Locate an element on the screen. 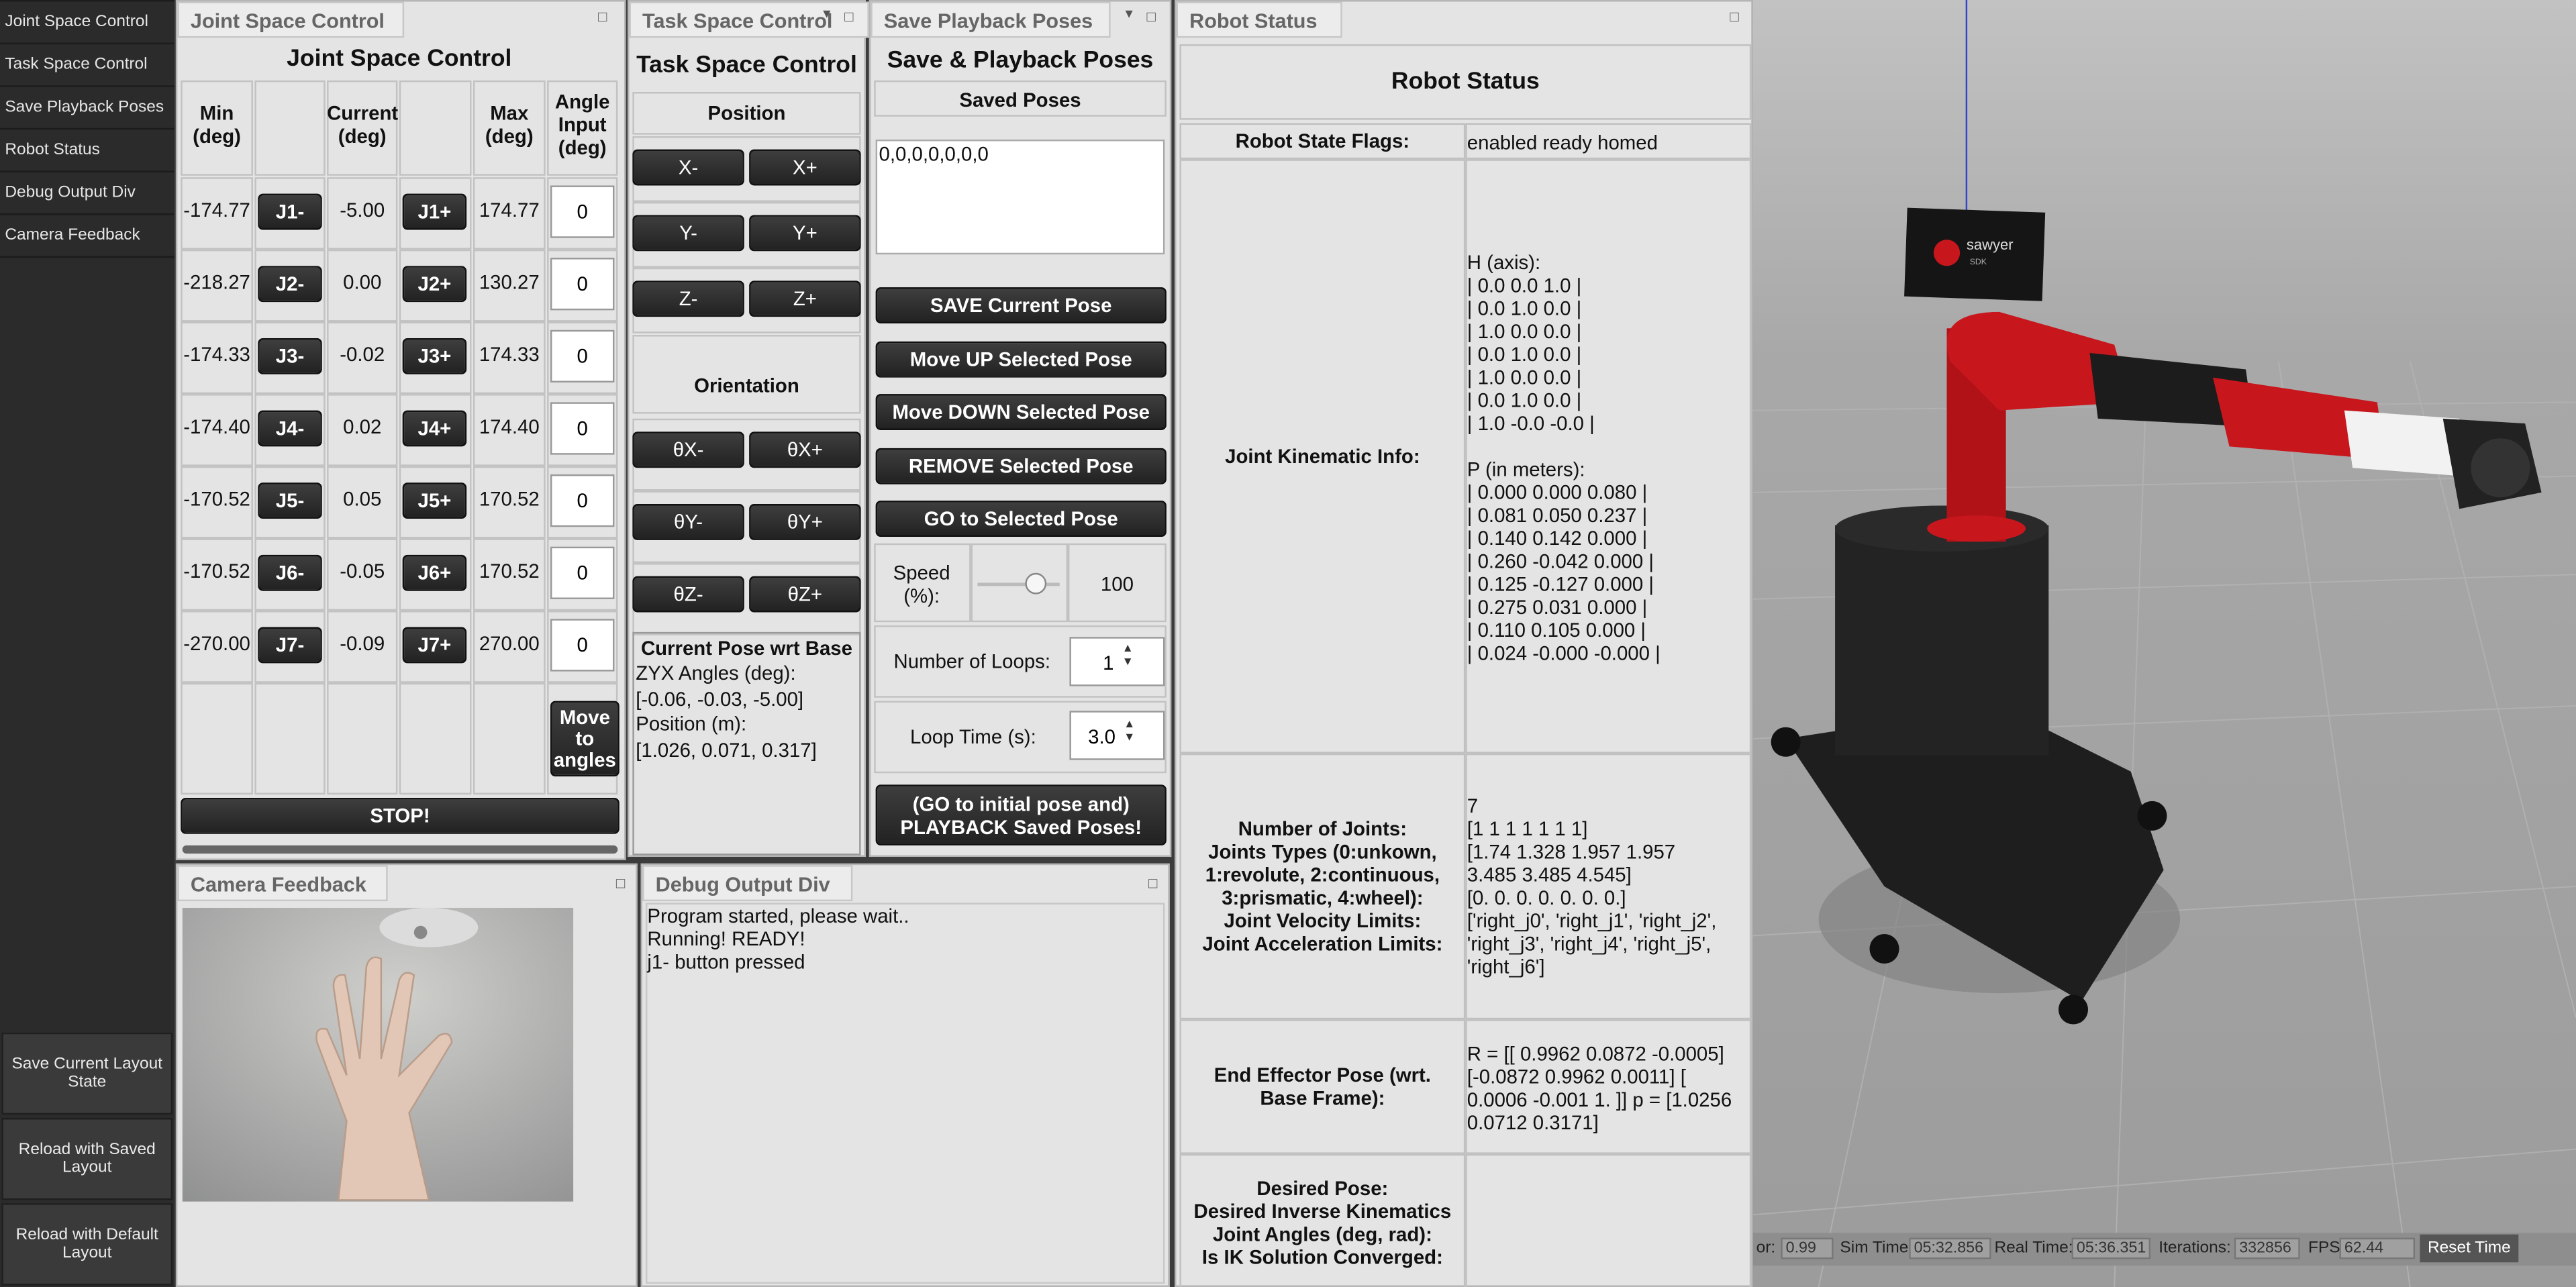 The image size is (2576, 1287). joint-increment-button: J3+ is located at coordinates (434, 356).